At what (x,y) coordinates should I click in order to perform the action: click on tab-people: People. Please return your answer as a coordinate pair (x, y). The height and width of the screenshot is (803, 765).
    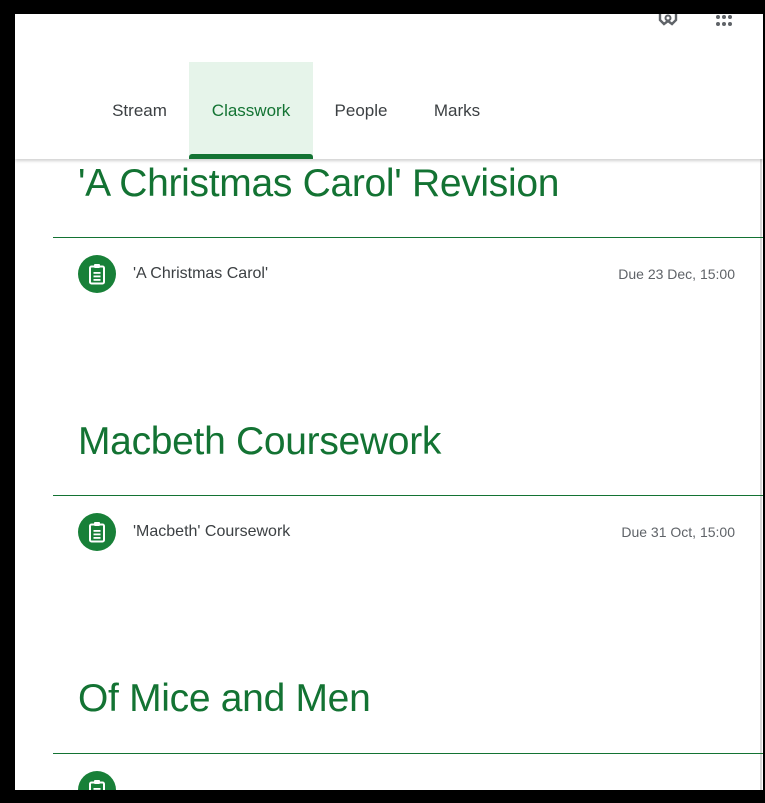
    Looking at the image, I should click on (361, 110).